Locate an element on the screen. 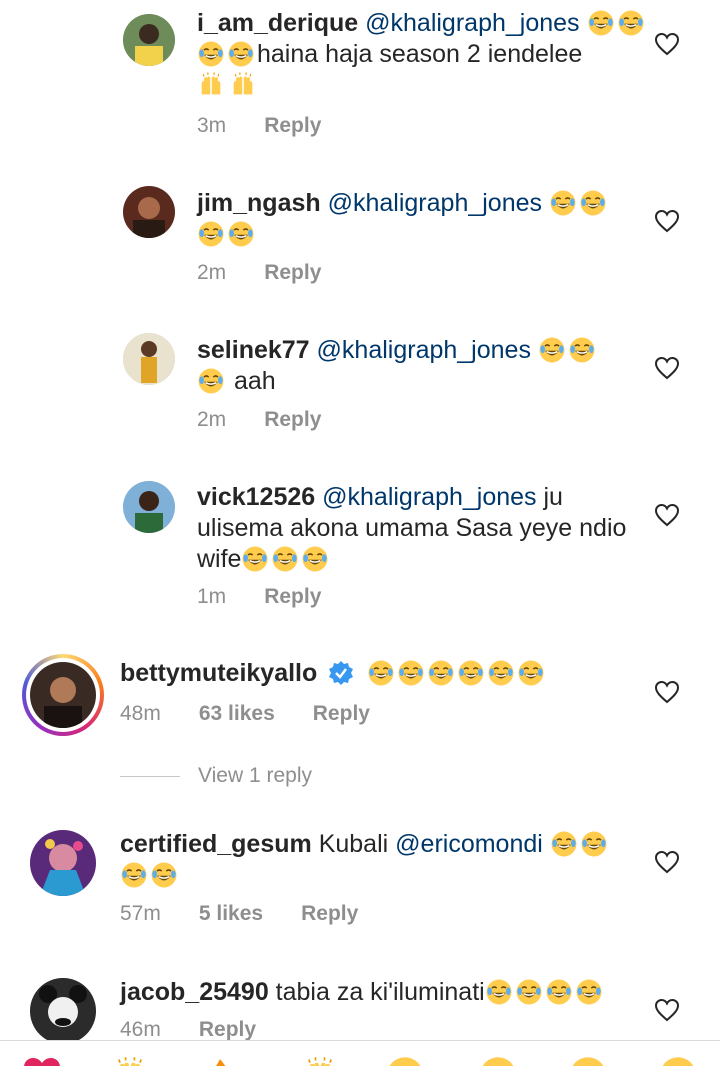 This screenshot has height=1066, width=720. heart-eyes-emoji-icon is located at coordinates (588, 1060).